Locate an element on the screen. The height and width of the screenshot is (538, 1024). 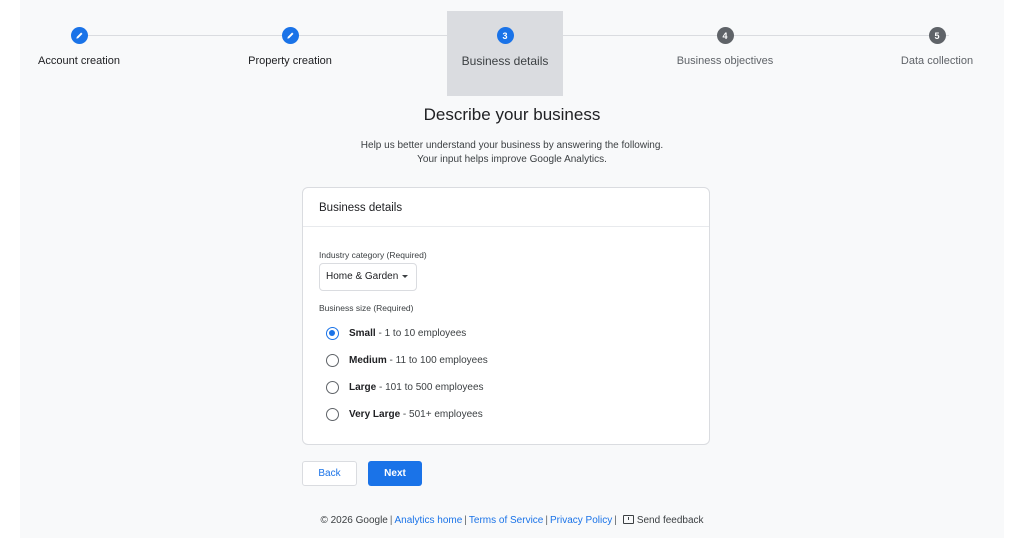
step-data-collection: 5 Data collection is located at coordinates (937, 42).